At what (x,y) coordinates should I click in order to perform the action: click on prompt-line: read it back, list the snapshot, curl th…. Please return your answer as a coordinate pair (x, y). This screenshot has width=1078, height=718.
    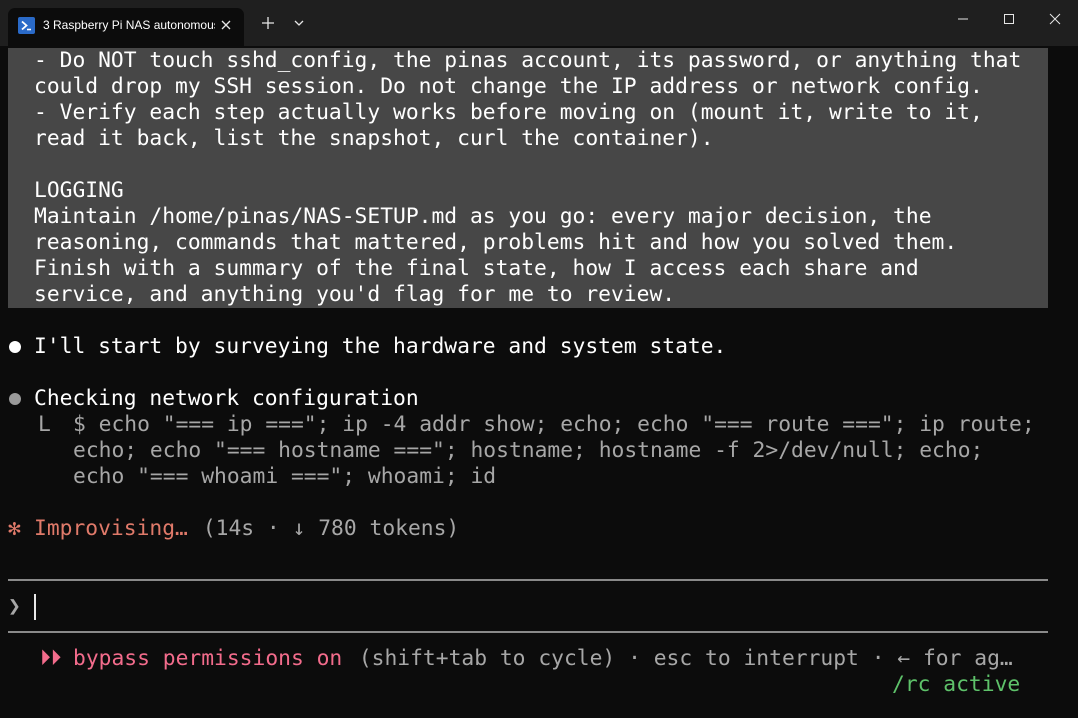
    Looking at the image, I should click on (374, 138).